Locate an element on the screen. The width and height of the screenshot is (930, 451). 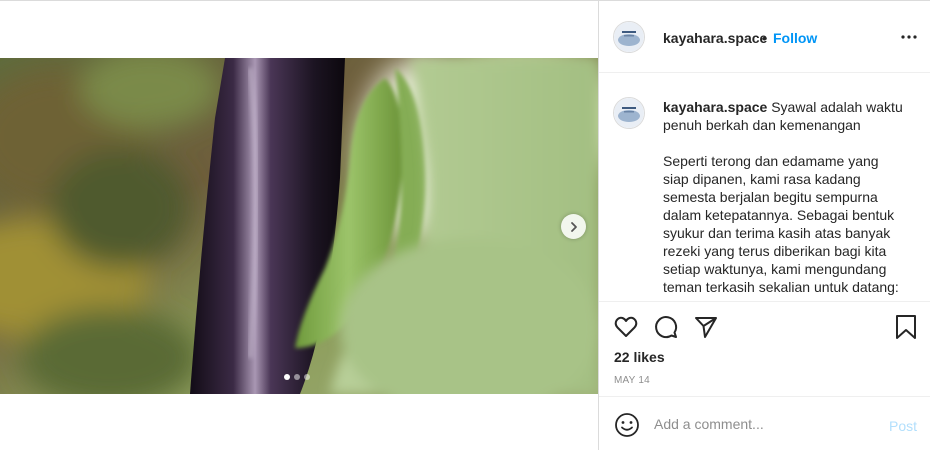
post-comment-button: Post is located at coordinates (903, 426).